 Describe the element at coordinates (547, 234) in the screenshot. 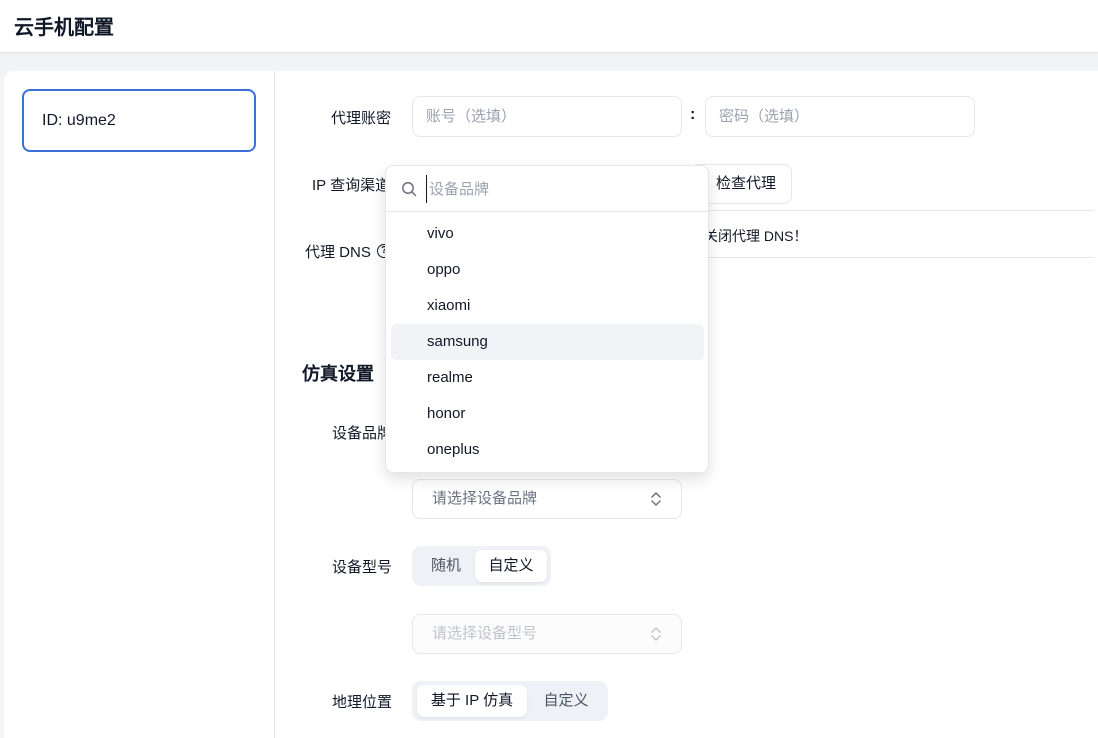

I see `brand-option-vivo: vivo` at that location.